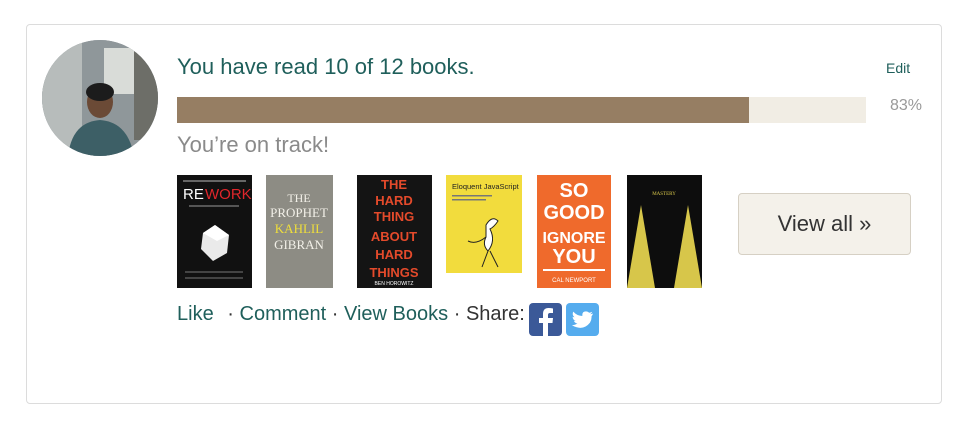 This screenshot has width=973, height=435. Describe the element at coordinates (394, 254) in the screenshot. I see `book-hard-line5: HARD` at that location.